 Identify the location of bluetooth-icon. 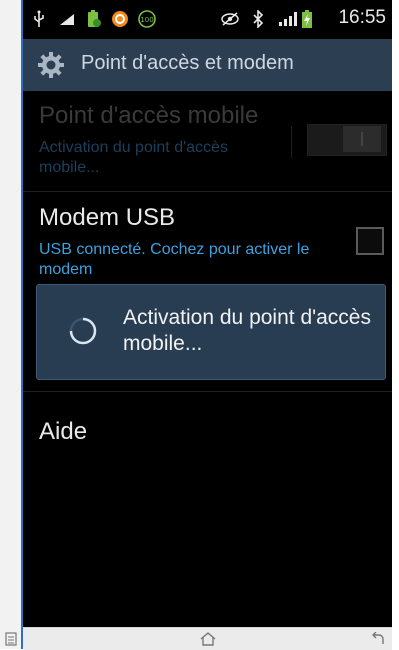
(258, 19).